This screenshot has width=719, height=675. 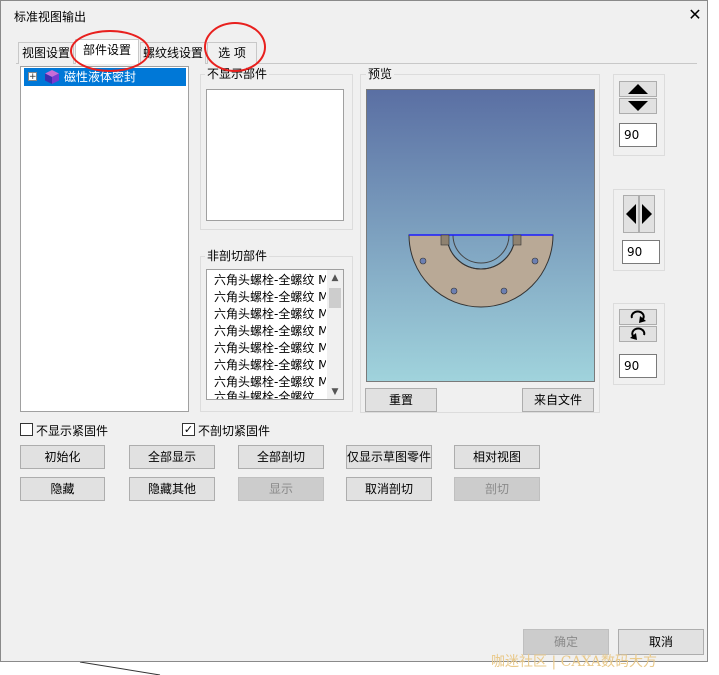 I want to click on hidden-parts-list, so click(x=275, y=155).